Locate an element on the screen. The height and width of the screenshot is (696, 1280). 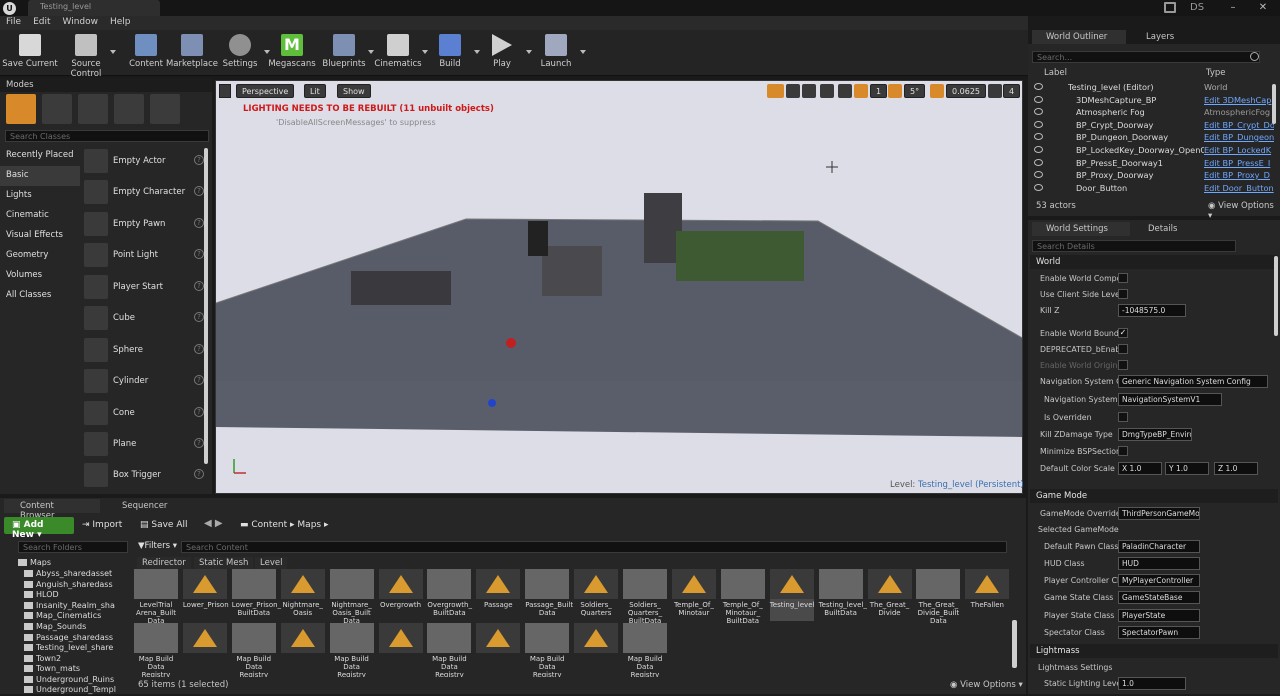
play-button: Play is located at coordinates (502, 53).